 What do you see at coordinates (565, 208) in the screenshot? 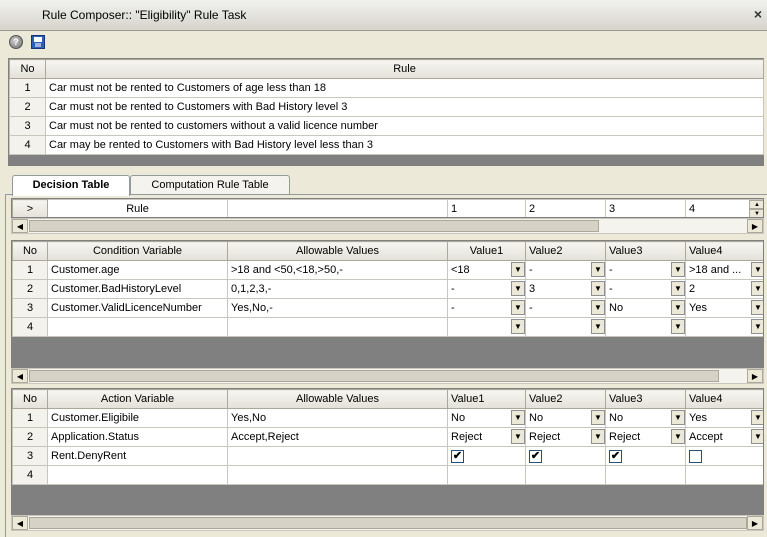
I see `rule-col-2: 2` at bounding box center [565, 208].